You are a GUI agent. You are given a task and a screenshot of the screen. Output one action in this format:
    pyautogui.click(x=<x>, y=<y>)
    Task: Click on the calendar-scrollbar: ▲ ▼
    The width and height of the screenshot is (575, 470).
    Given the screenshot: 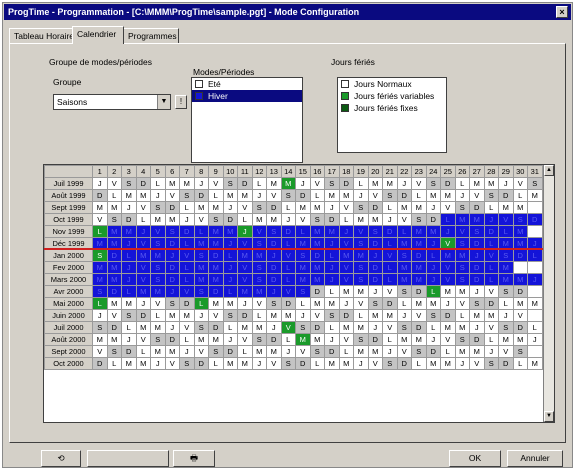 What is the action you would take?
    pyautogui.click(x=548, y=293)
    